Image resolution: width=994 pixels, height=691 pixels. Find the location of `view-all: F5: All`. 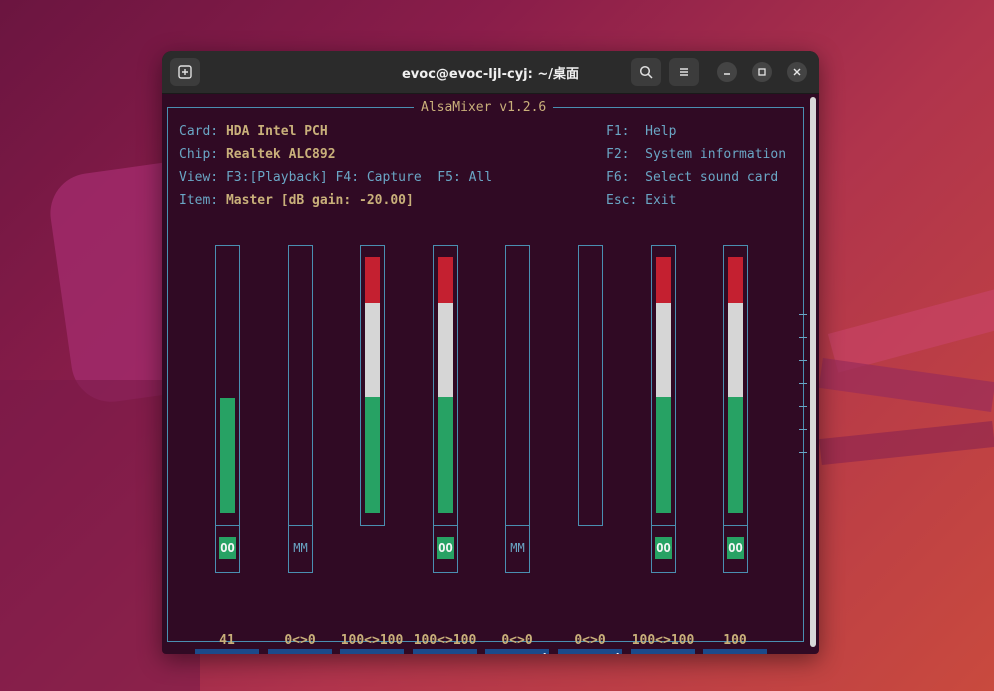

view-all: F5: All is located at coordinates (464, 177).